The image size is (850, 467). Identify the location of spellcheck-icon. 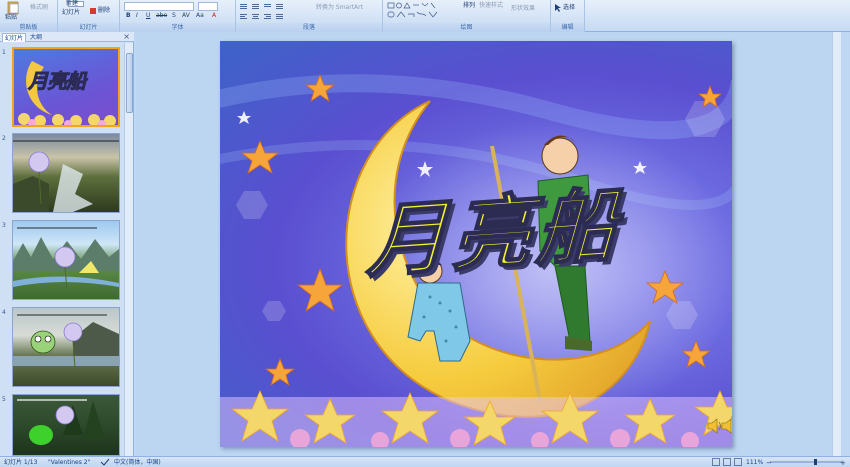
(105, 462).